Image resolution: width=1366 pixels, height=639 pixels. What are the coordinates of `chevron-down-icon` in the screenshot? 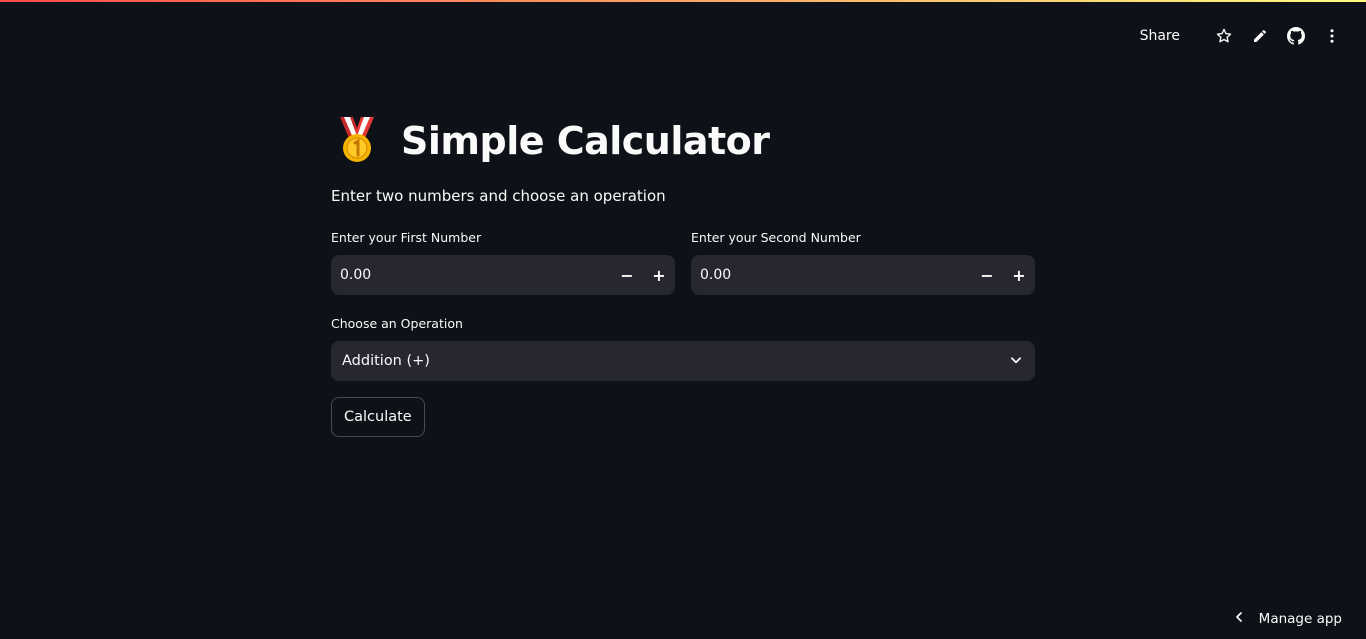 It's located at (1016, 361).